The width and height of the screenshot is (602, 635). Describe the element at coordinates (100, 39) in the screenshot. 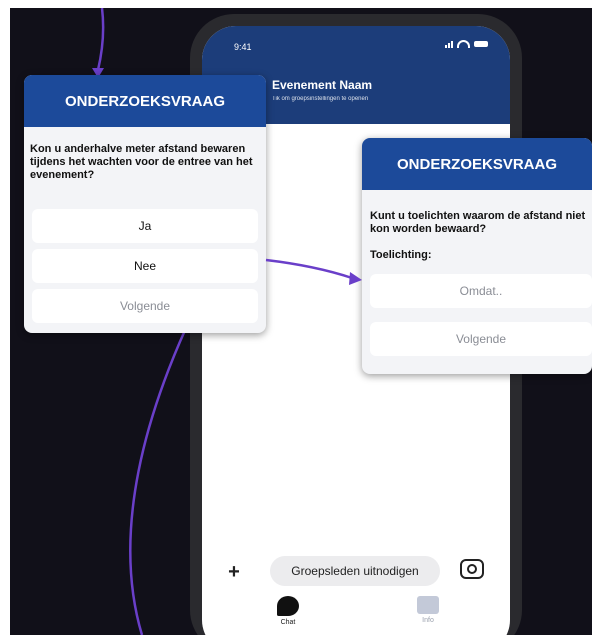

I see `flow-line-top` at that location.